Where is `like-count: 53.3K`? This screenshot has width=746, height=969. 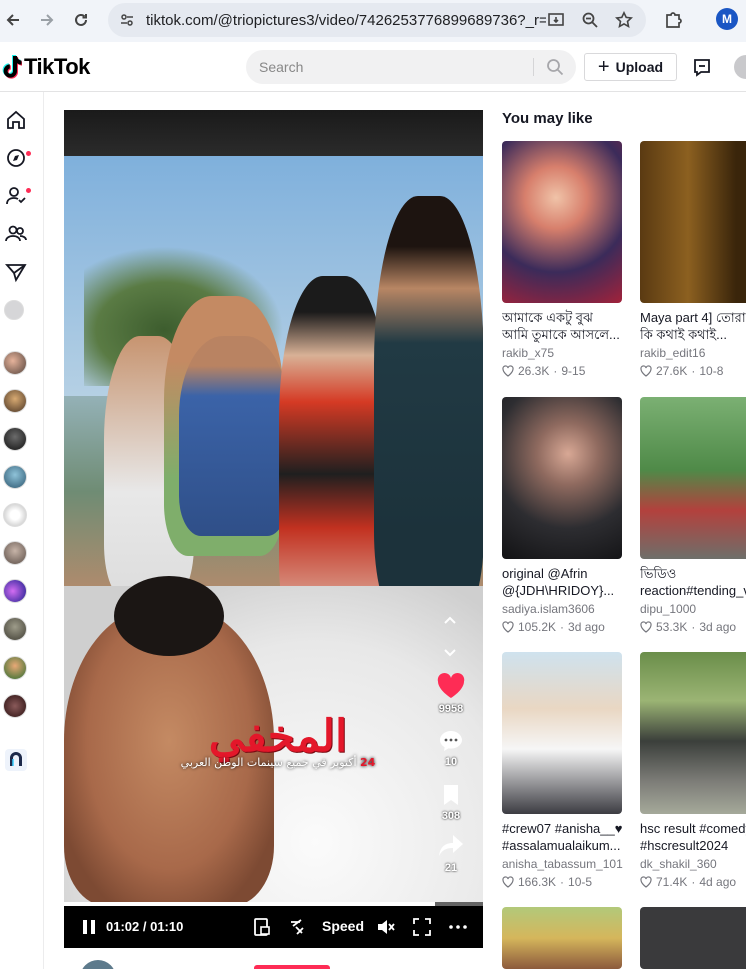 like-count: 53.3K is located at coordinates (672, 627).